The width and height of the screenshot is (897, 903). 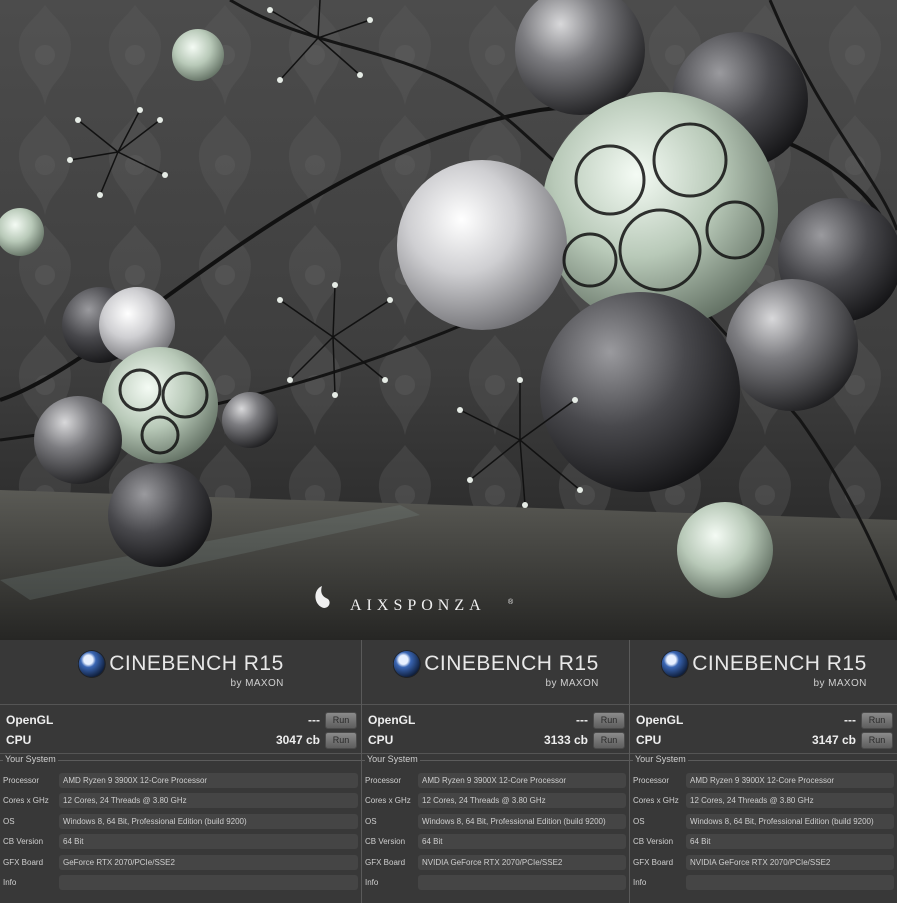 What do you see at coordinates (763, 740) in the screenshot?
I see `cpu-row: CPU 3147 cb Run` at bounding box center [763, 740].